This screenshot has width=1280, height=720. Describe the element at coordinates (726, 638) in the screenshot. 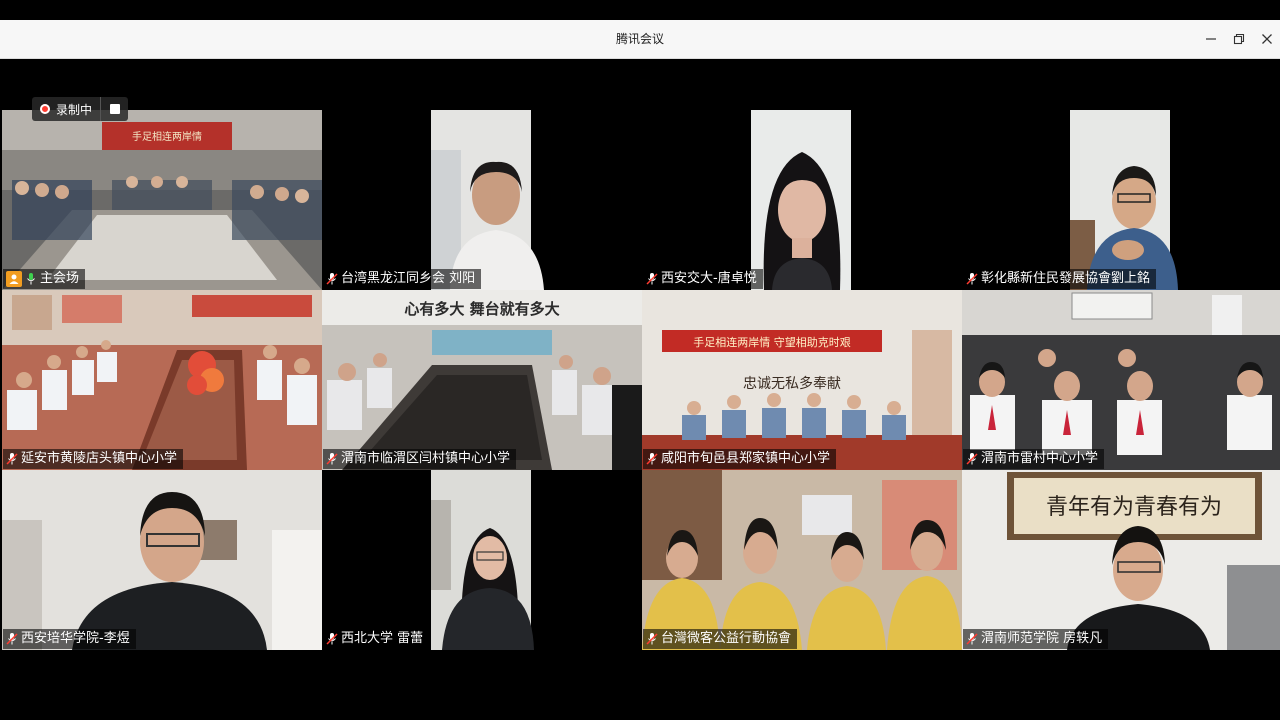

I see `participant-name: 台灣微客公益行動協會` at that location.